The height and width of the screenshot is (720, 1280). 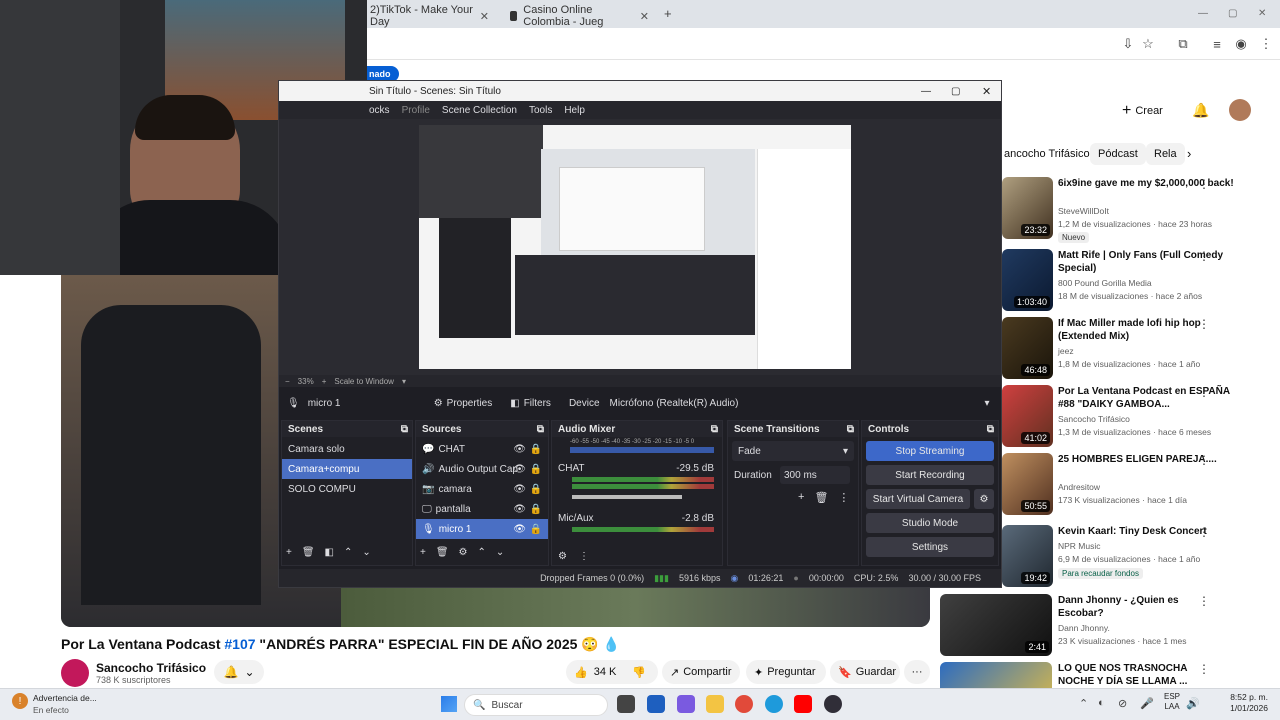 What do you see at coordinates (635, 247) in the screenshot?
I see `preview-canvas` at bounding box center [635, 247].